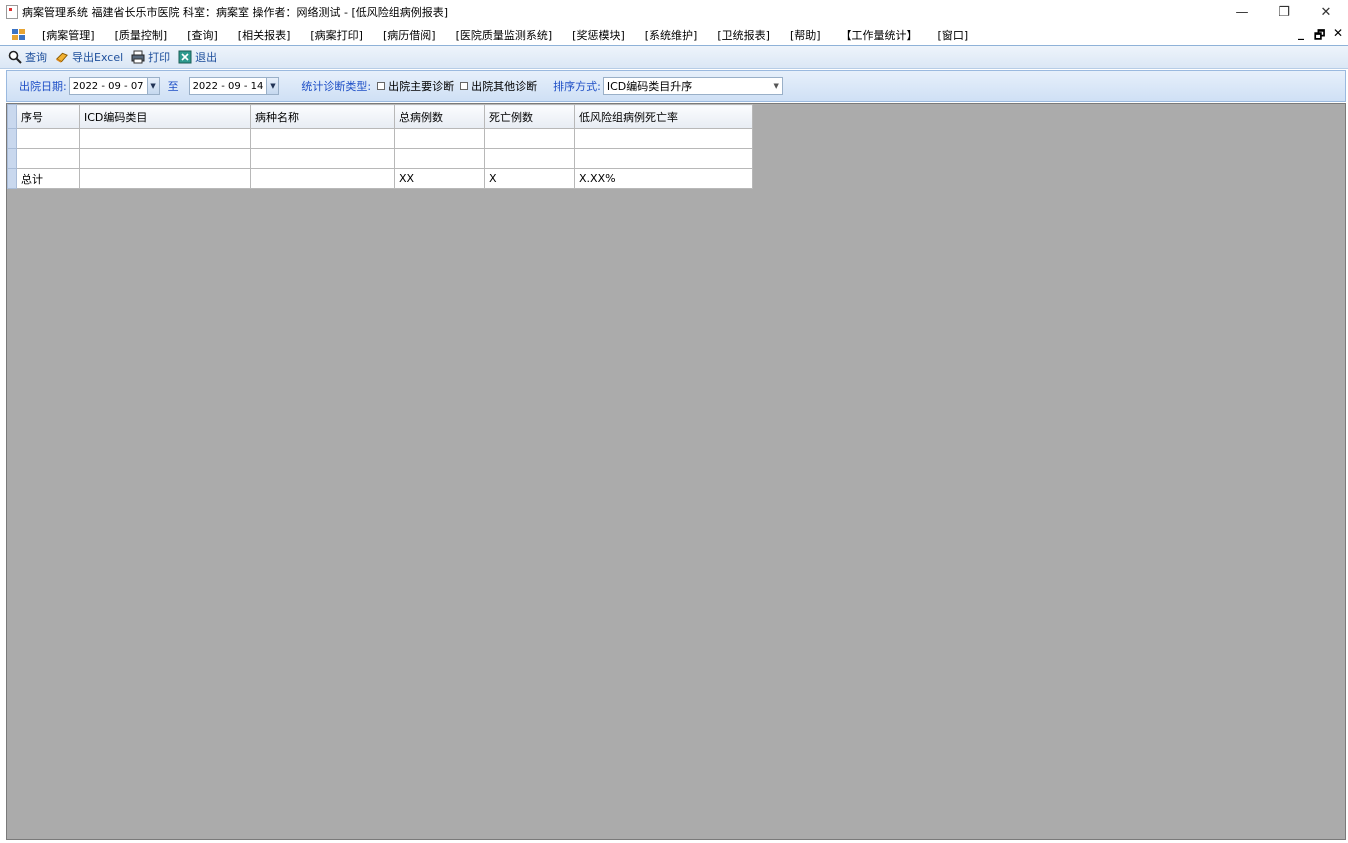 The width and height of the screenshot is (1348, 843). What do you see at coordinates (19, 34) in the screenshot?
I see `mdi-child-icon` at bounding box center [19, 34].